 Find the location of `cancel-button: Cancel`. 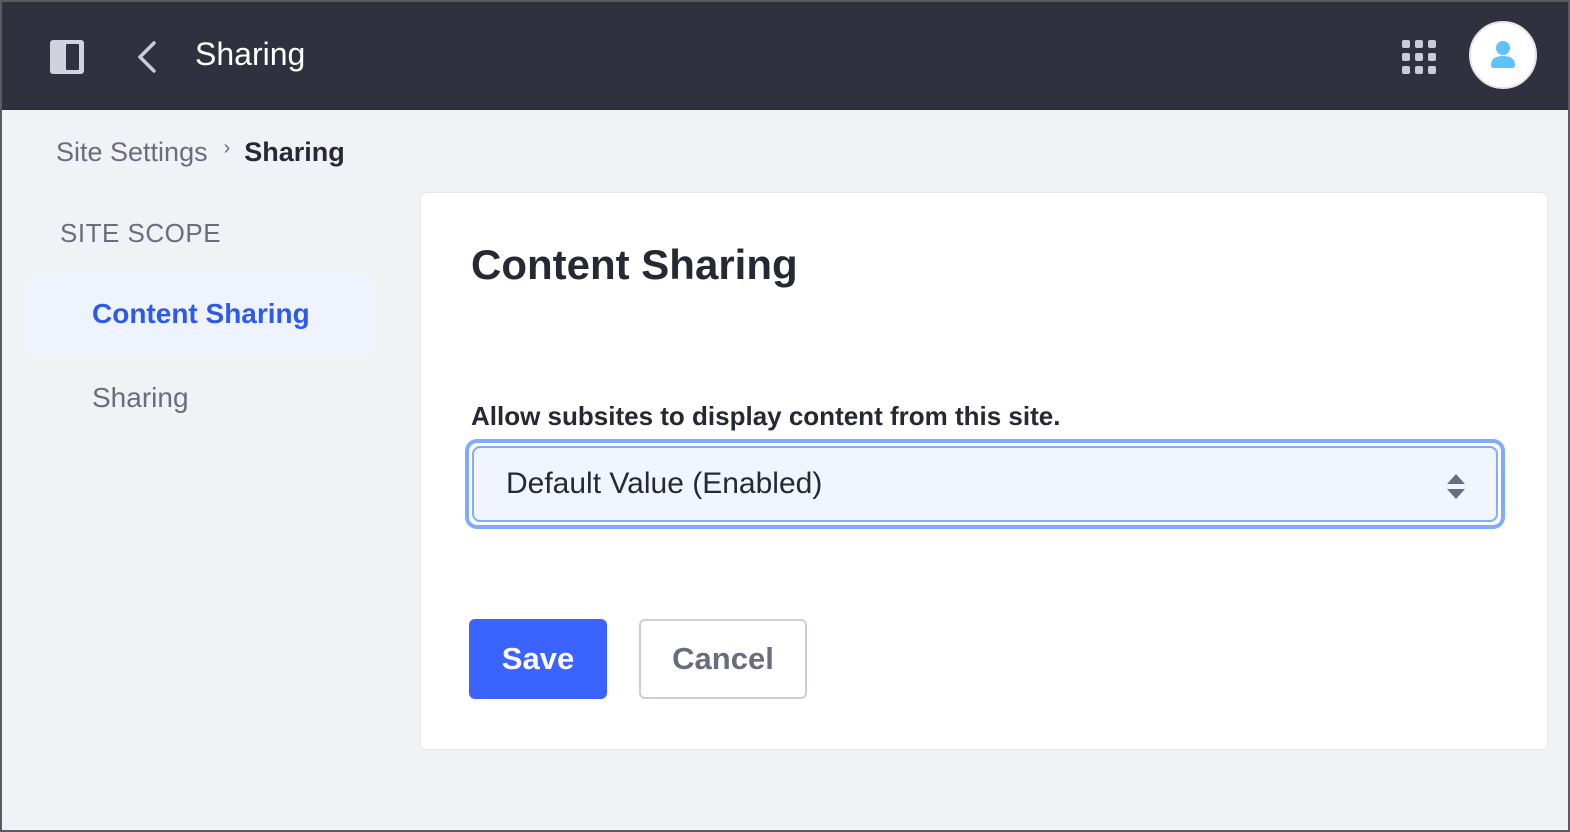

cancel-button: Cancel is located at coordinates (723, 659).